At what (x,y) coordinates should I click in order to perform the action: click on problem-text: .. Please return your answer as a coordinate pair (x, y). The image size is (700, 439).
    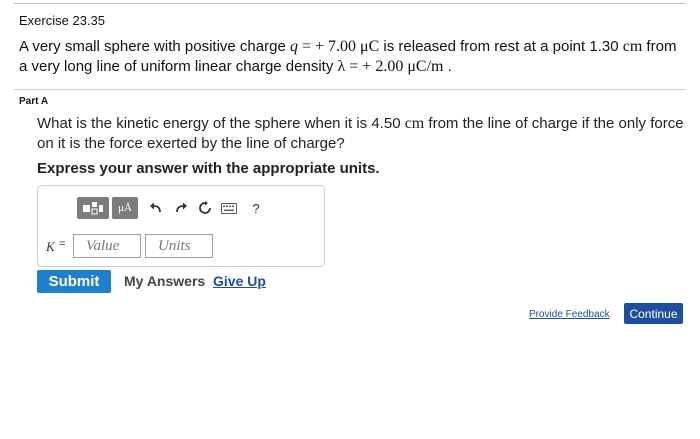
    Looking at the image, I should click on (447, 66).